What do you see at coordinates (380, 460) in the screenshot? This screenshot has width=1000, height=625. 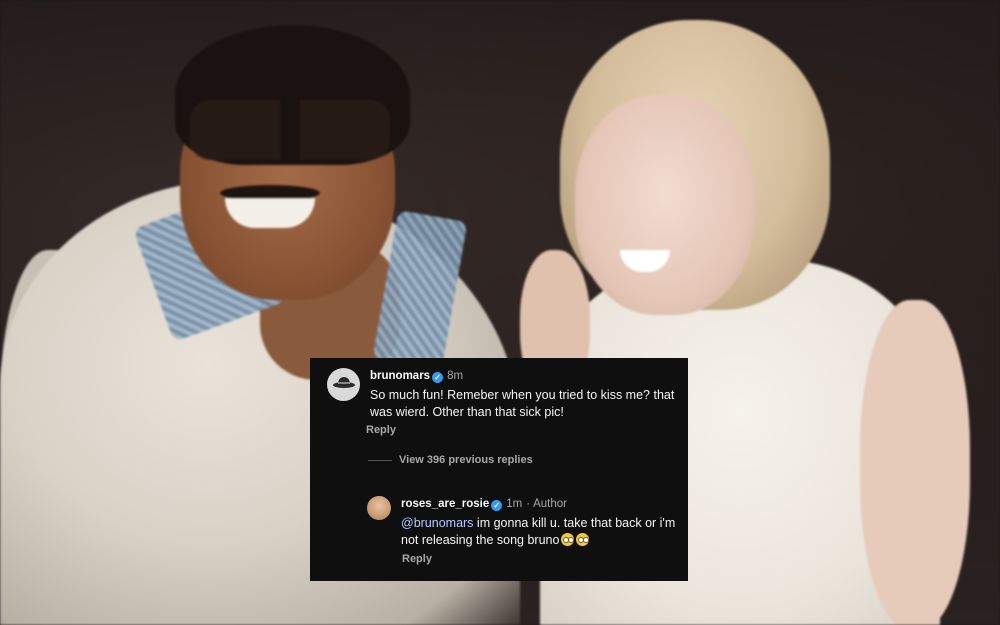 I see `divider-line` at bounding box center [380, 460].